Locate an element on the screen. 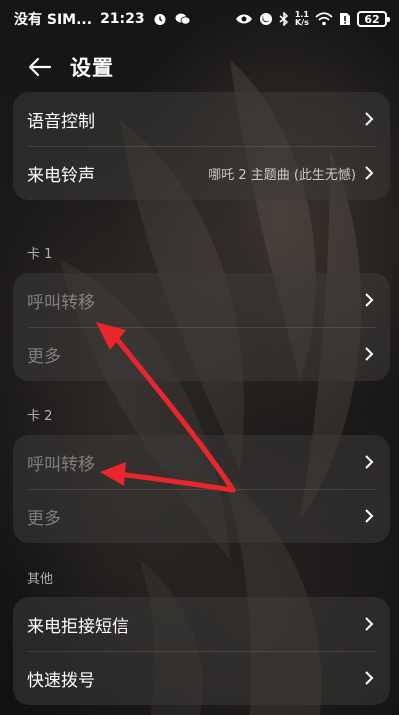 This screenshot has width=399, height=715. list-item-ringtone: 来电铃声 哪吒 2 主题曲 (此生无憾) is located at coordinates (201, 173).